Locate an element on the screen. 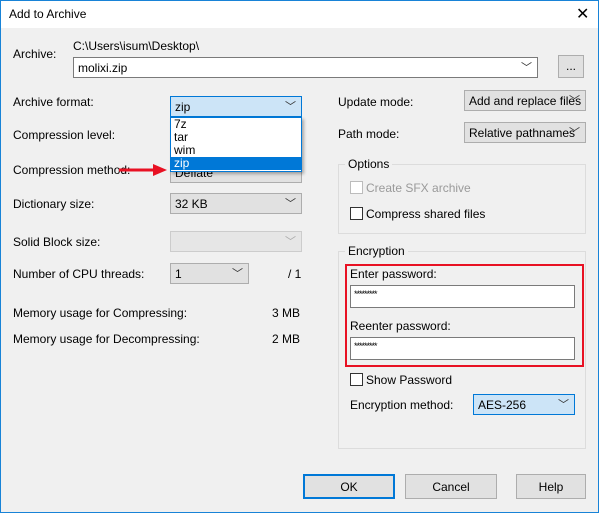 This screenshot has width=599, height=513. memory-compress-value: 3 MB is located at coordinates (285, 313).